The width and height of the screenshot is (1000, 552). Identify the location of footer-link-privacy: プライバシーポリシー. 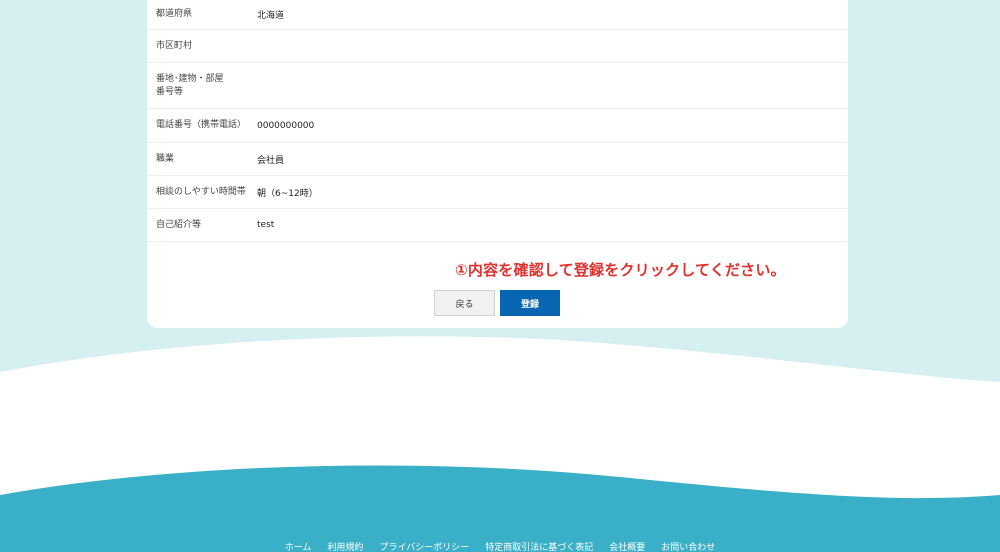
(424, 546).